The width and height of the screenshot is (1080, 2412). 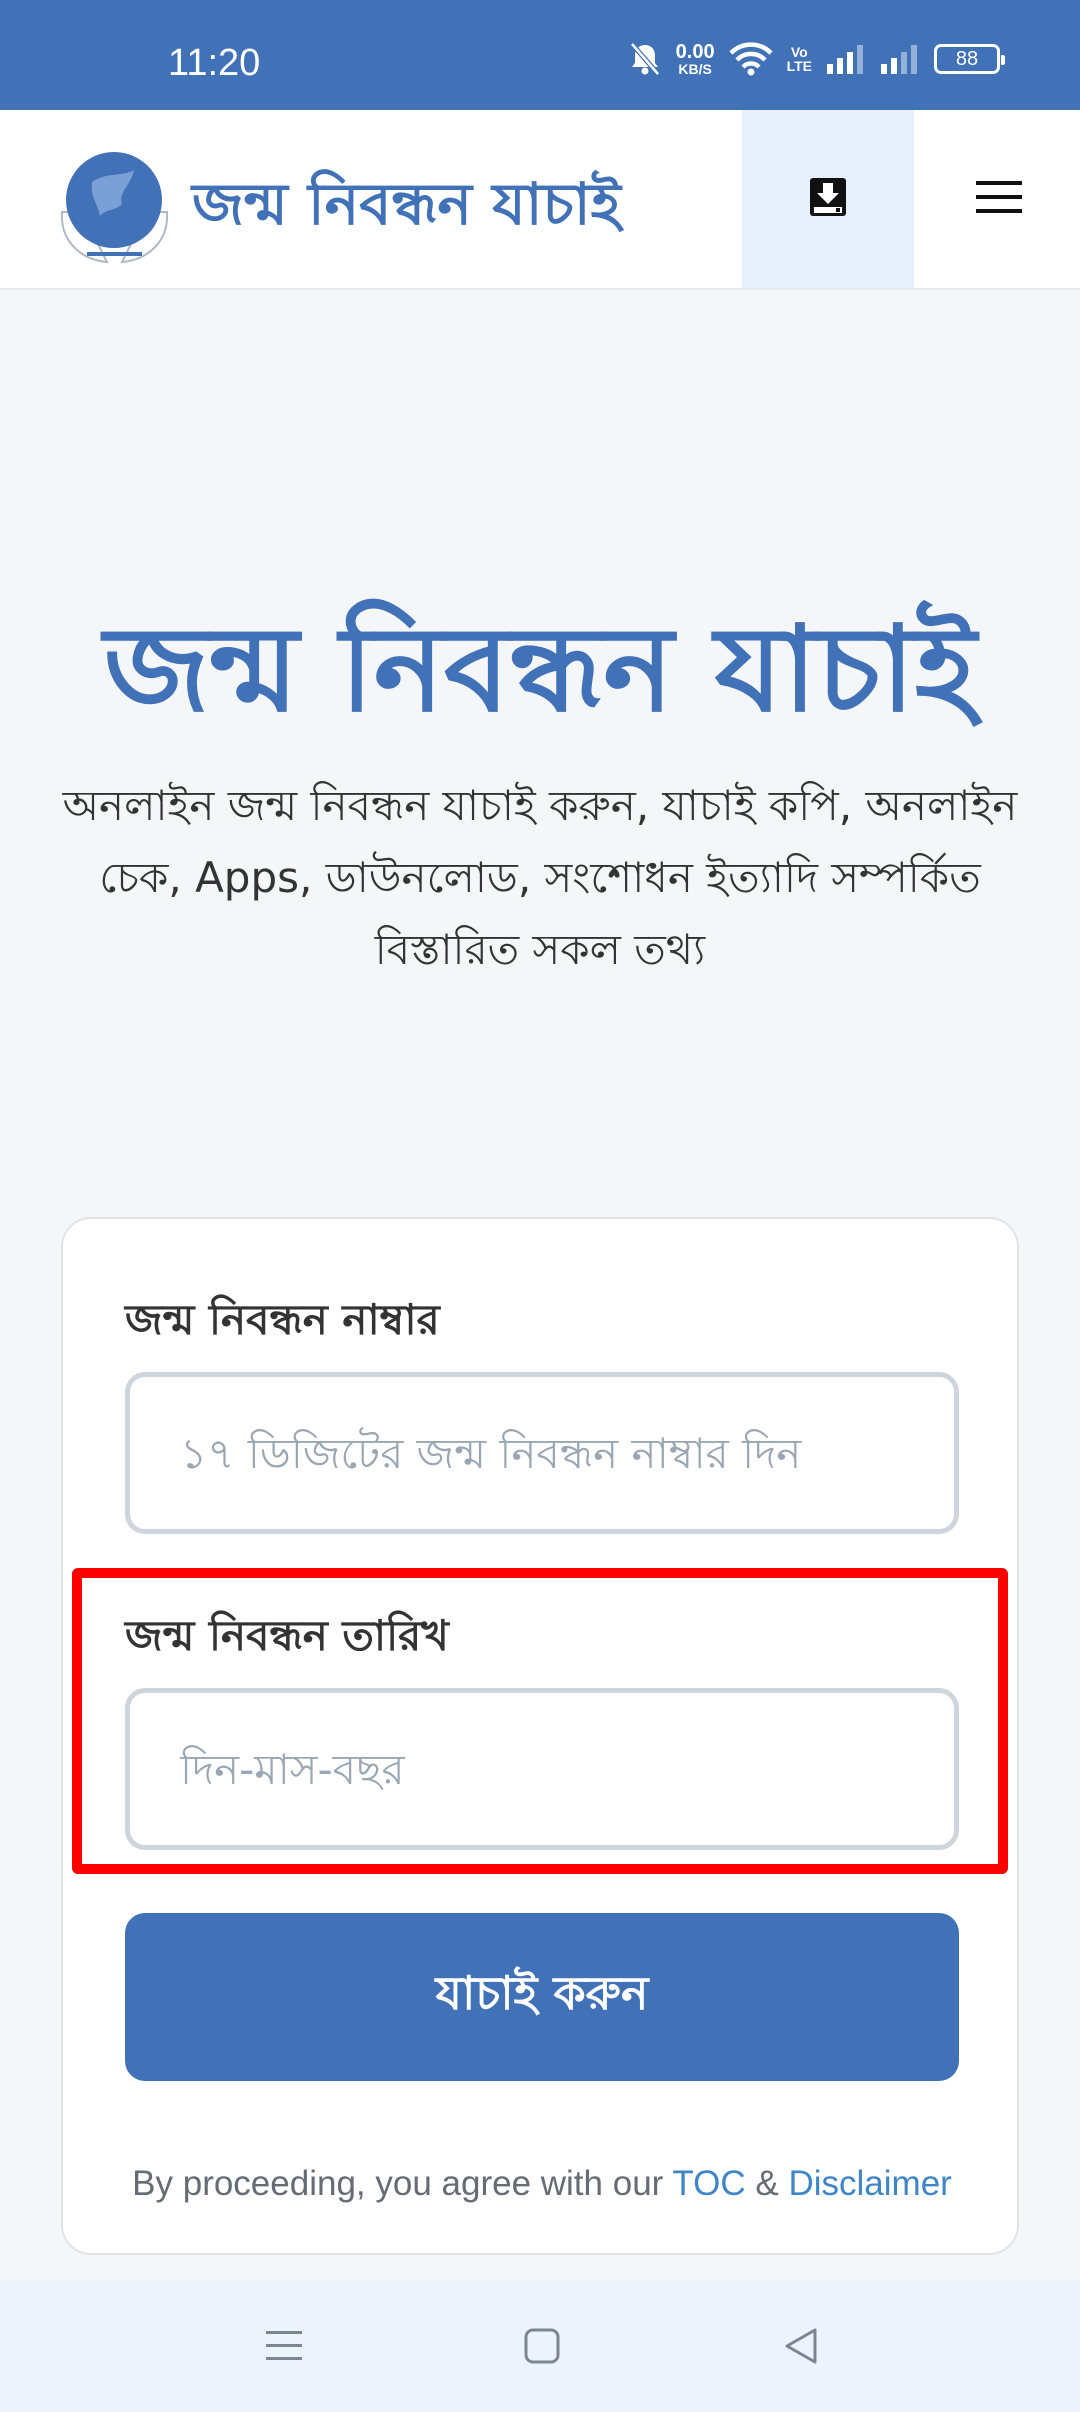 I want to click on home-button, so click(x=542, y=2348).